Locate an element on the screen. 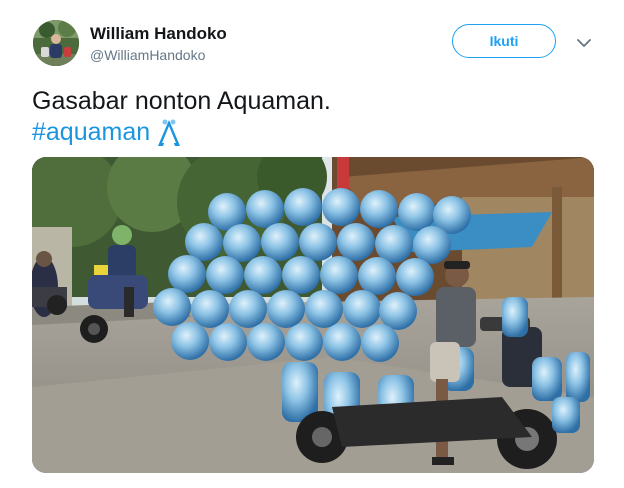  author-name: William Handoko is located at coordinates (158, 34).